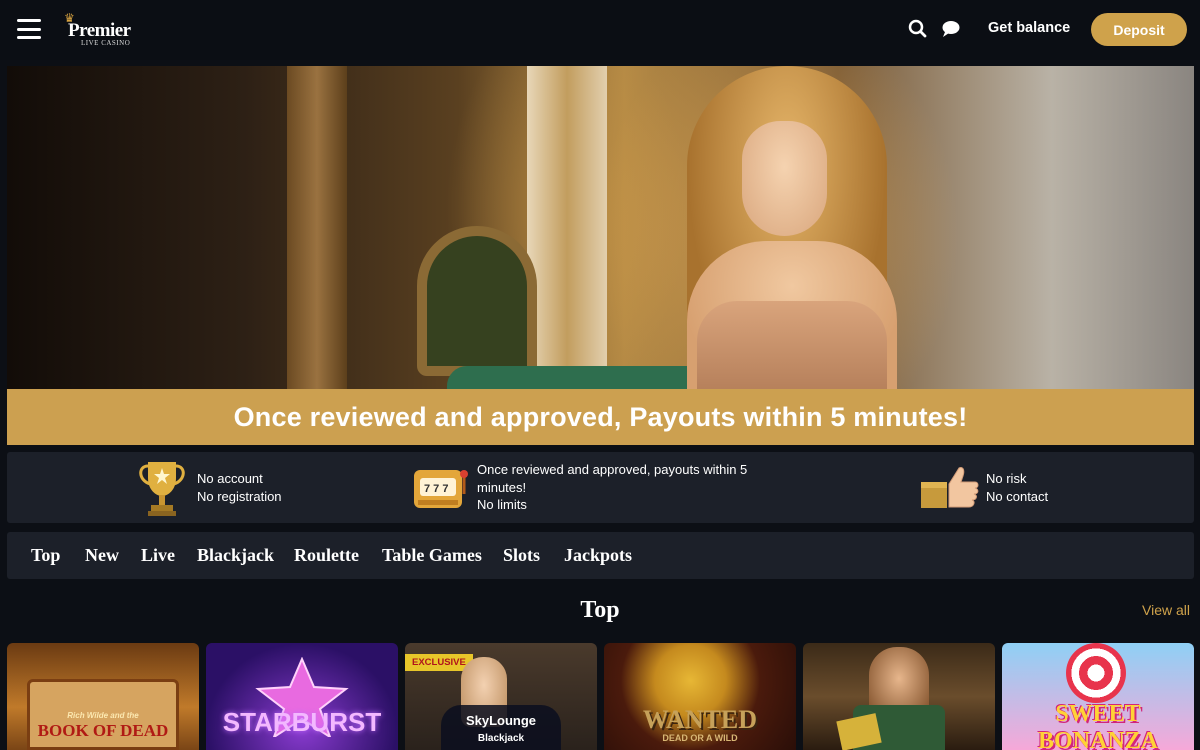 Image resolution: width=1200 pixels, height=750 pixels. I want to click on game-tile: Rich Wilde and the BOOK OF DEAD, so click(103, 696).